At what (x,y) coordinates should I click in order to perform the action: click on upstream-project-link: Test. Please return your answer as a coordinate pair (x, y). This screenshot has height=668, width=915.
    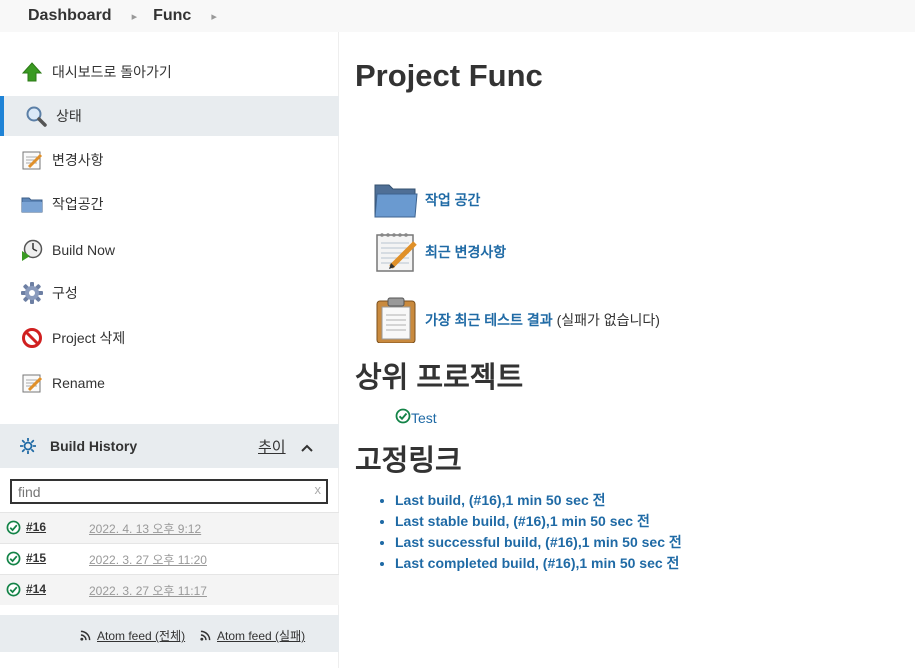
    Looking at the image, I should click on (424, 418).